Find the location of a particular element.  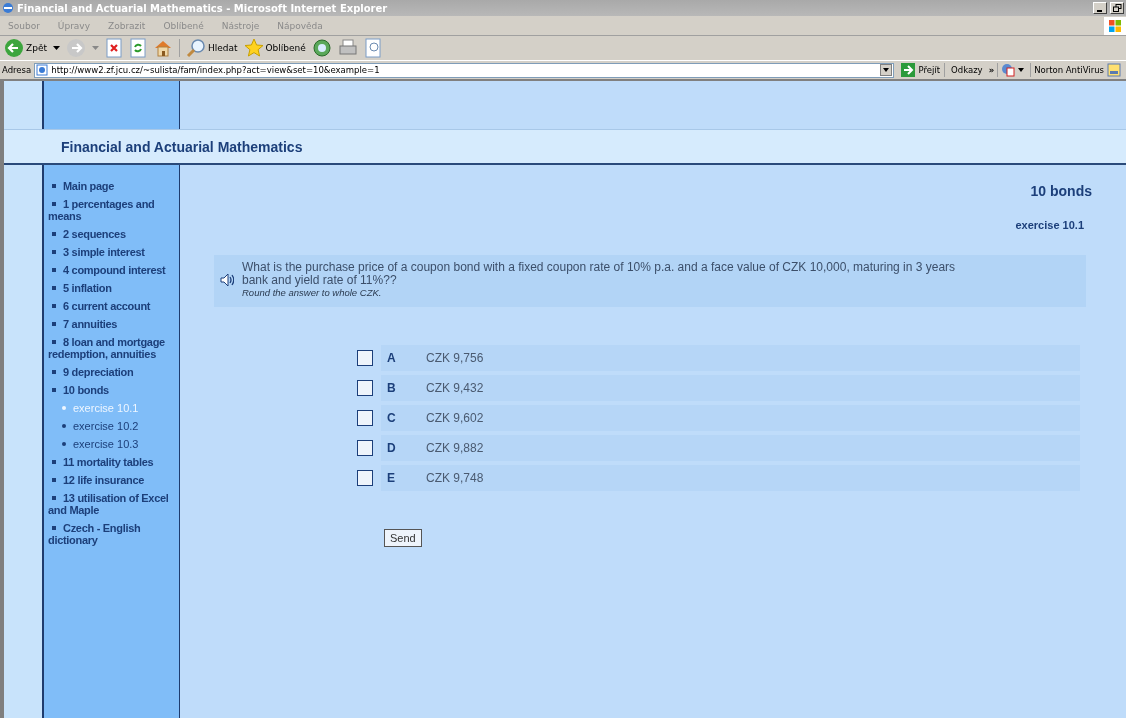

window-title: Financial and Actuarial Mathematics - Microsoft Internet Explorer is located at coordinates (203, 8).